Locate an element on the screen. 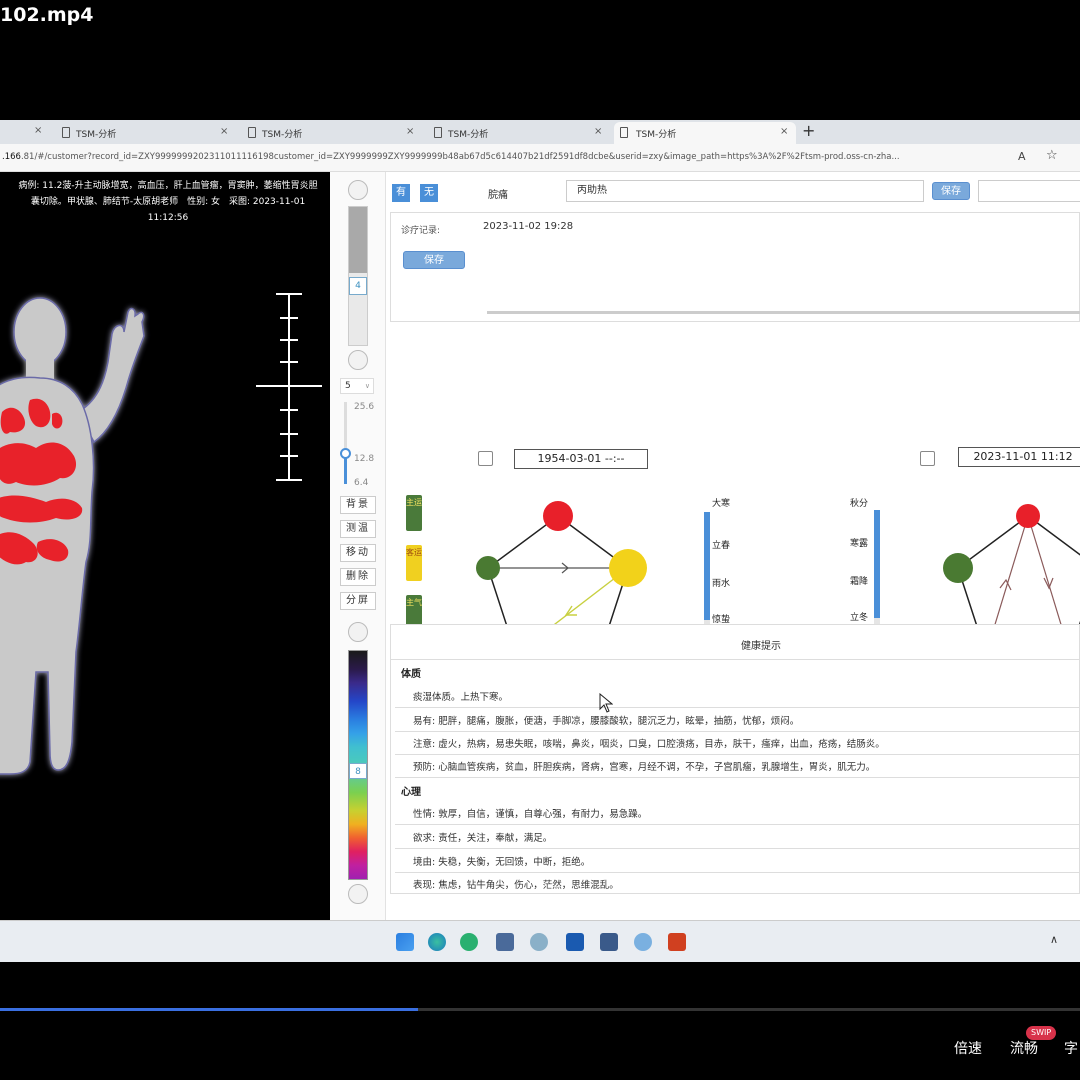 The height and width of the screenshot is (1080, 1080). psychology-title: 心理 is located at coordinates (411, 792).